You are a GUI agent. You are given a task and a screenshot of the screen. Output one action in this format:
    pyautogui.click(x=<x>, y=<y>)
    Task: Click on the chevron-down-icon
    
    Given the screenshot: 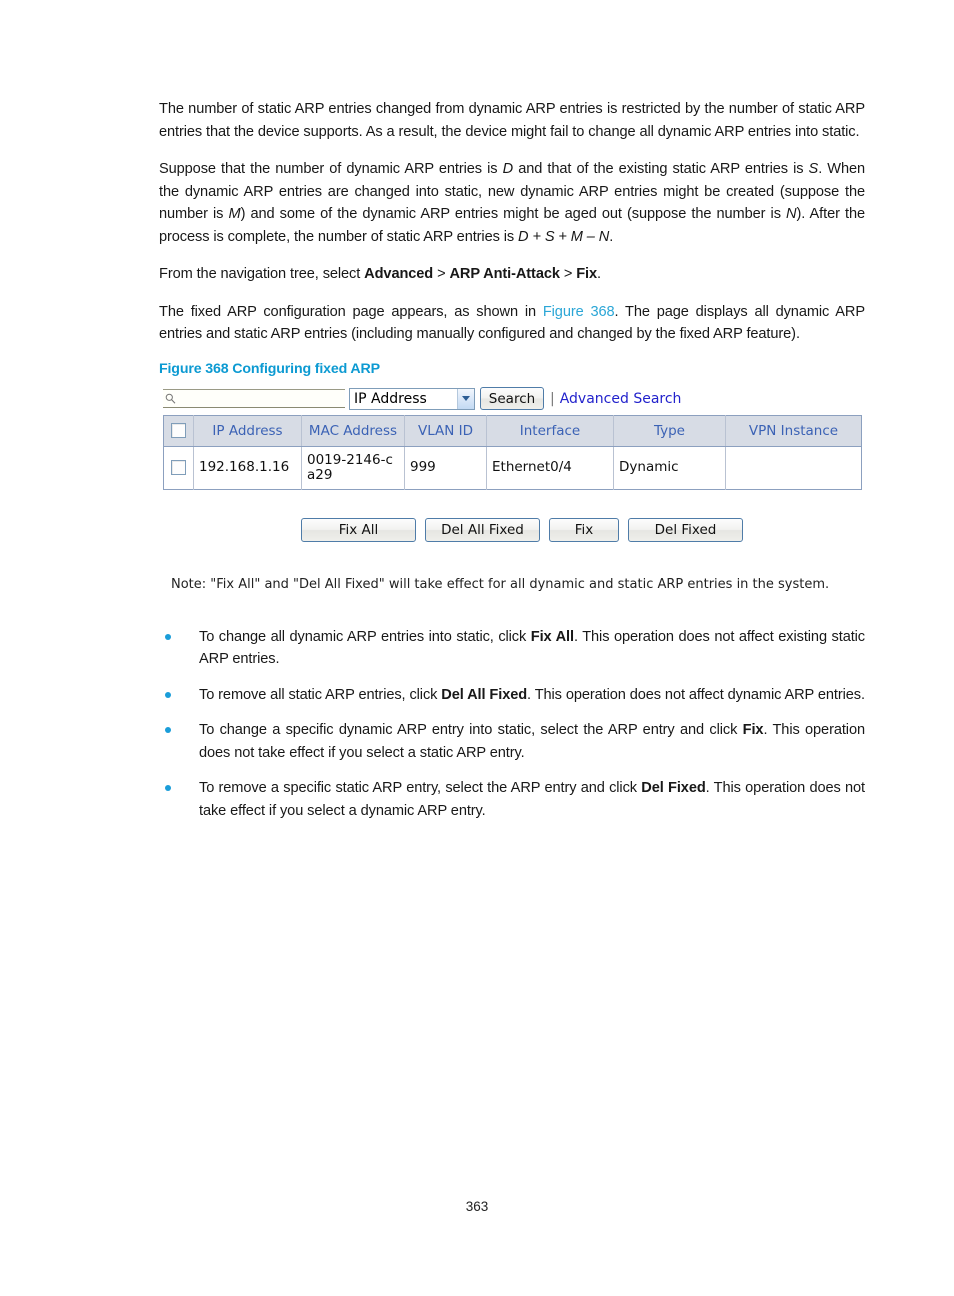 What is the action you would take?
    pyautogui.click(x=465, y=398)
    